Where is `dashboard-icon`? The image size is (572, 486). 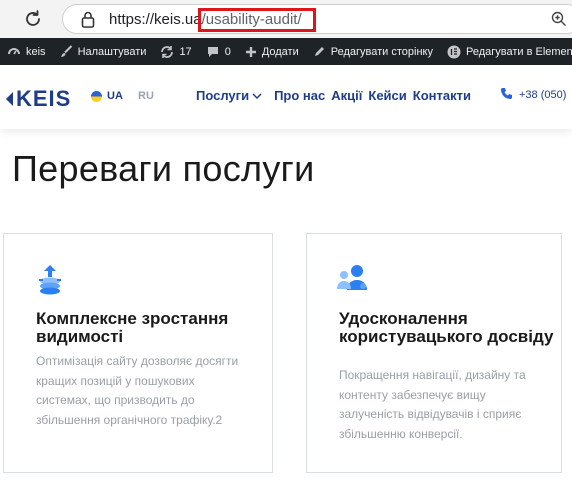
dashboard-icon is located at coordinates (14, 52).